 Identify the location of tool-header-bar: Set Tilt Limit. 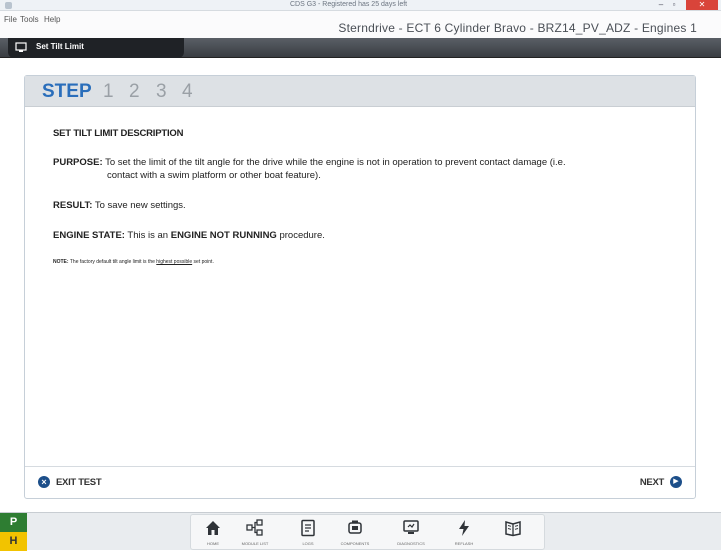
(360, 48).